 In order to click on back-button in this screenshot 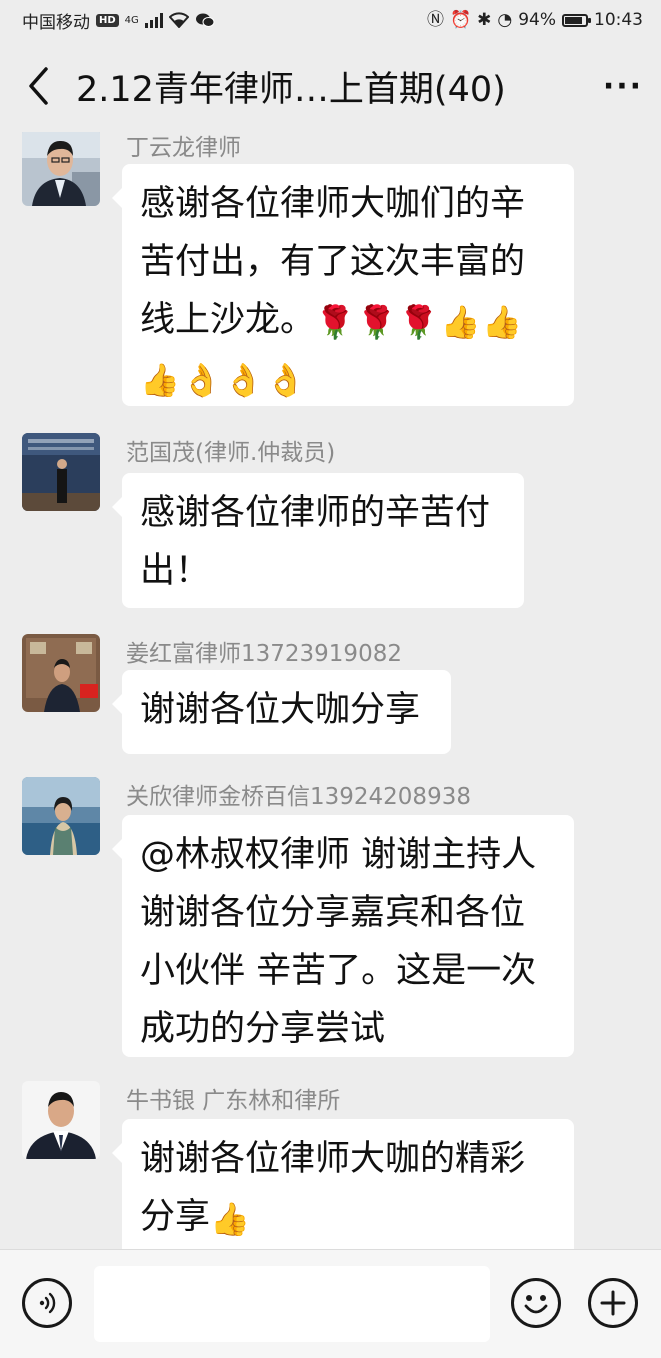, I will do `click(38, 86)`.